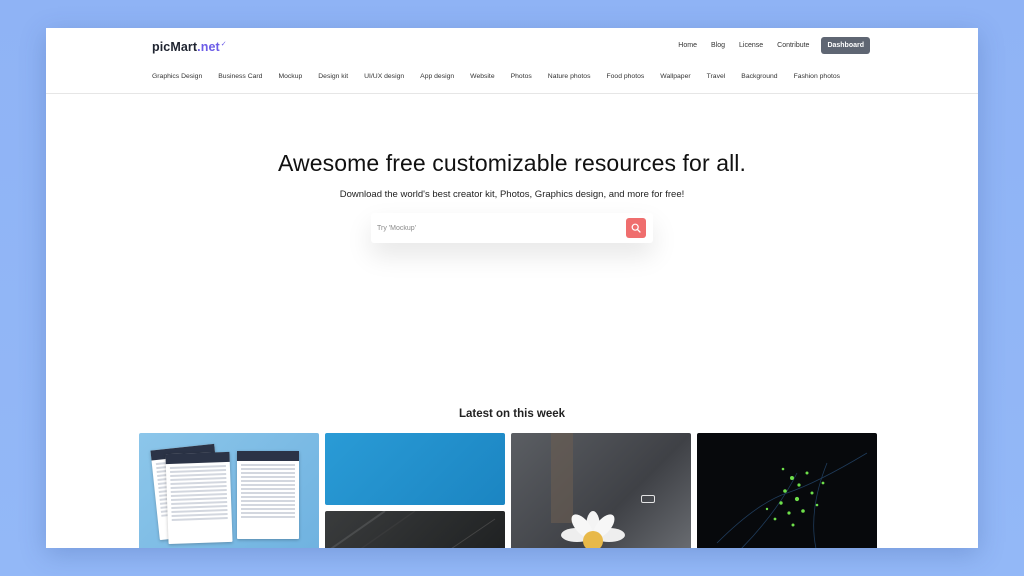 This screenshot has width=1024, height=576. What do you see at coordinates (384, 76) in the screenshot?
I see `category-ui-ux-design: UI/UX design` at bounding box center [384, 76].